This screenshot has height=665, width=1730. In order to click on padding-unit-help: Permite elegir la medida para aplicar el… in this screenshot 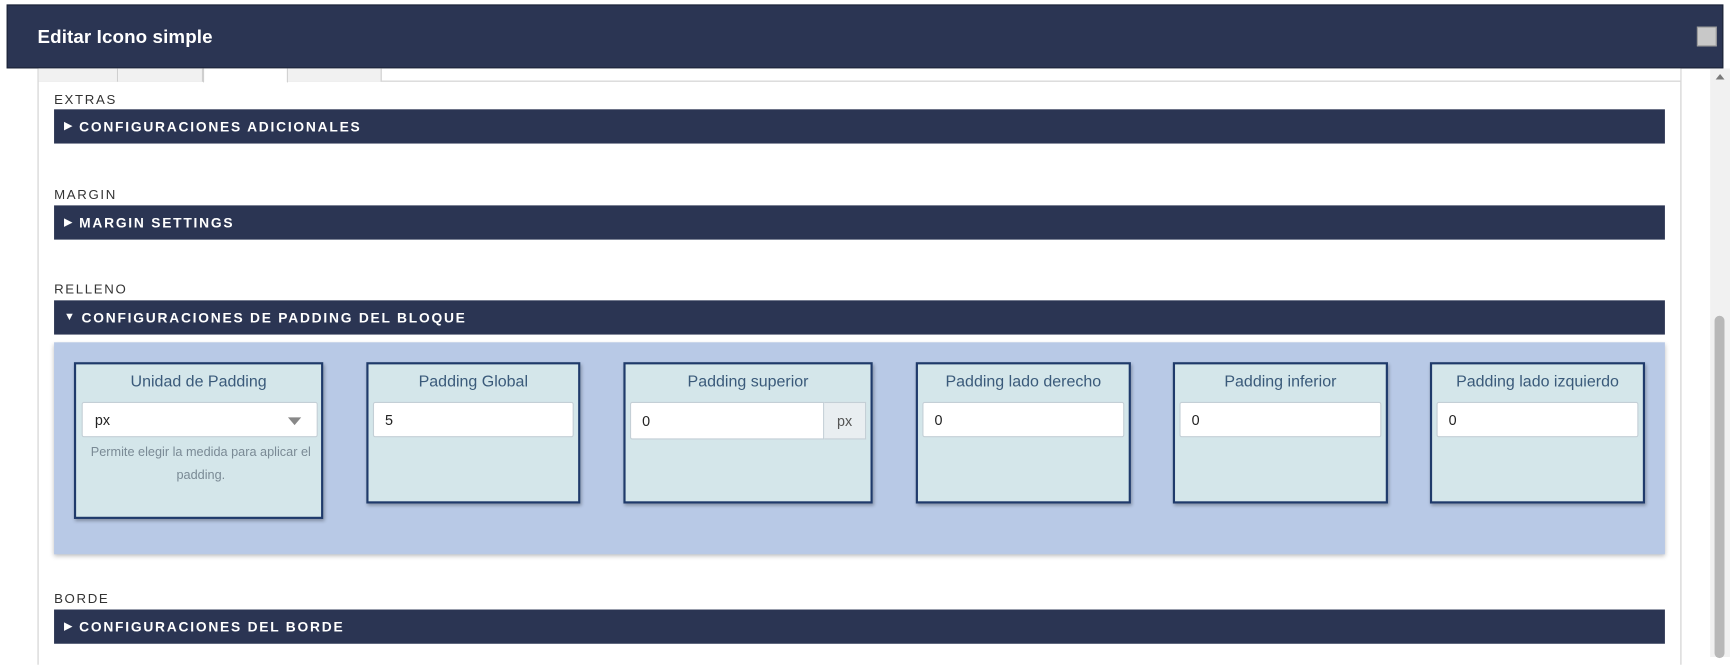, I will do `click(200, 464)`.